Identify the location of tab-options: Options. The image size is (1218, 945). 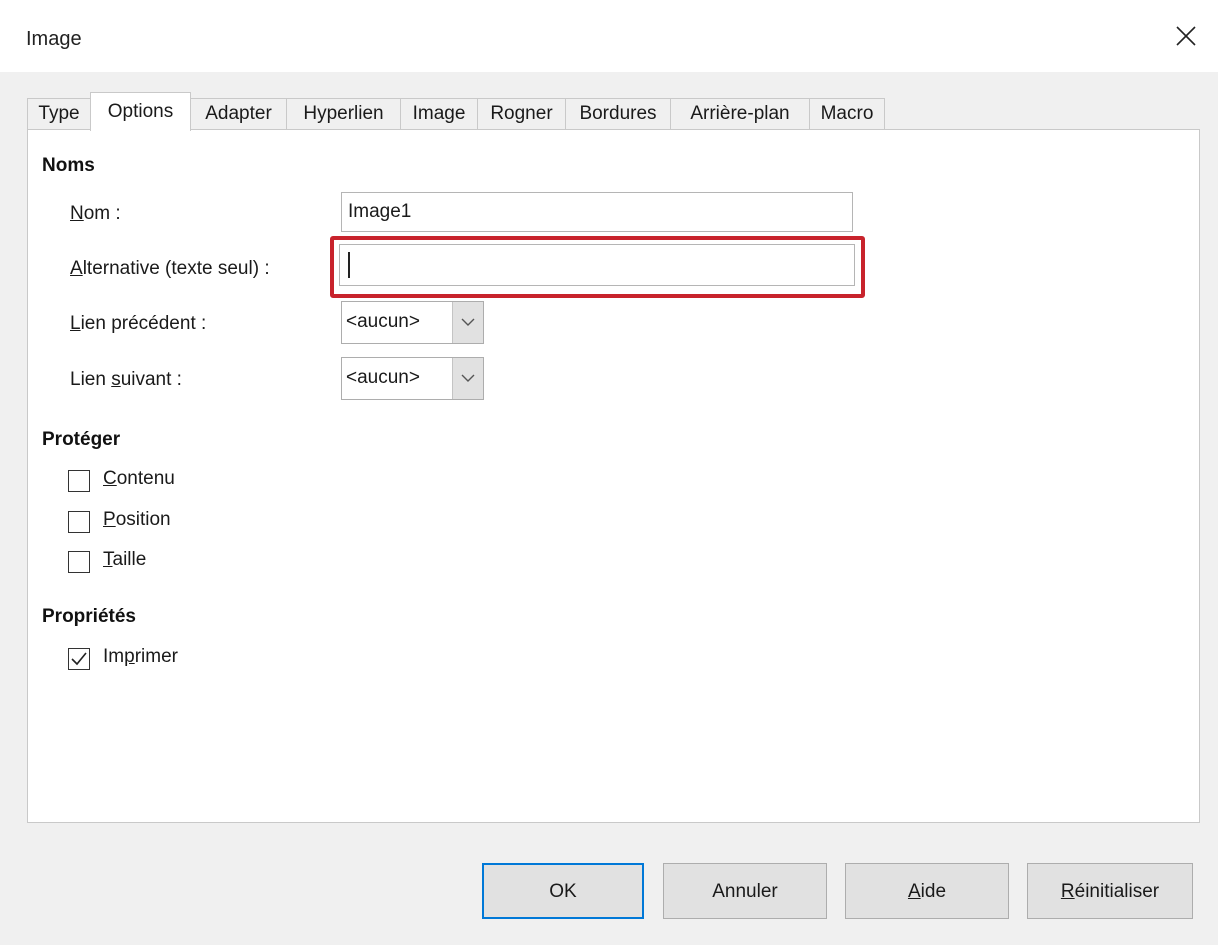
(140, 111).